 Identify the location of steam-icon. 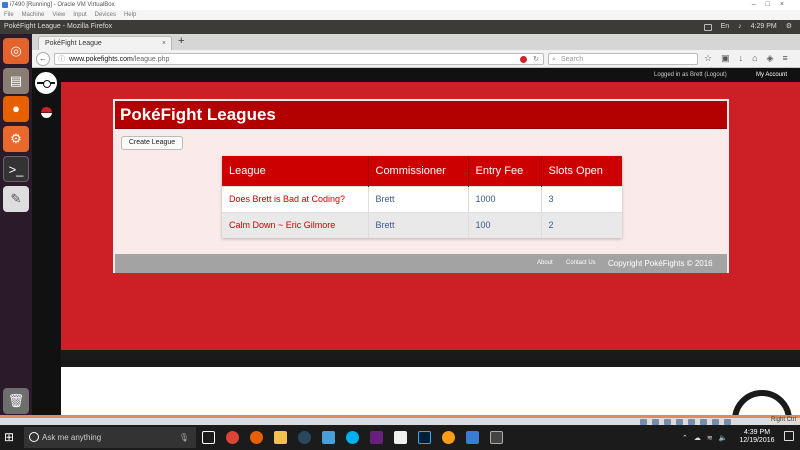
(304, 437).